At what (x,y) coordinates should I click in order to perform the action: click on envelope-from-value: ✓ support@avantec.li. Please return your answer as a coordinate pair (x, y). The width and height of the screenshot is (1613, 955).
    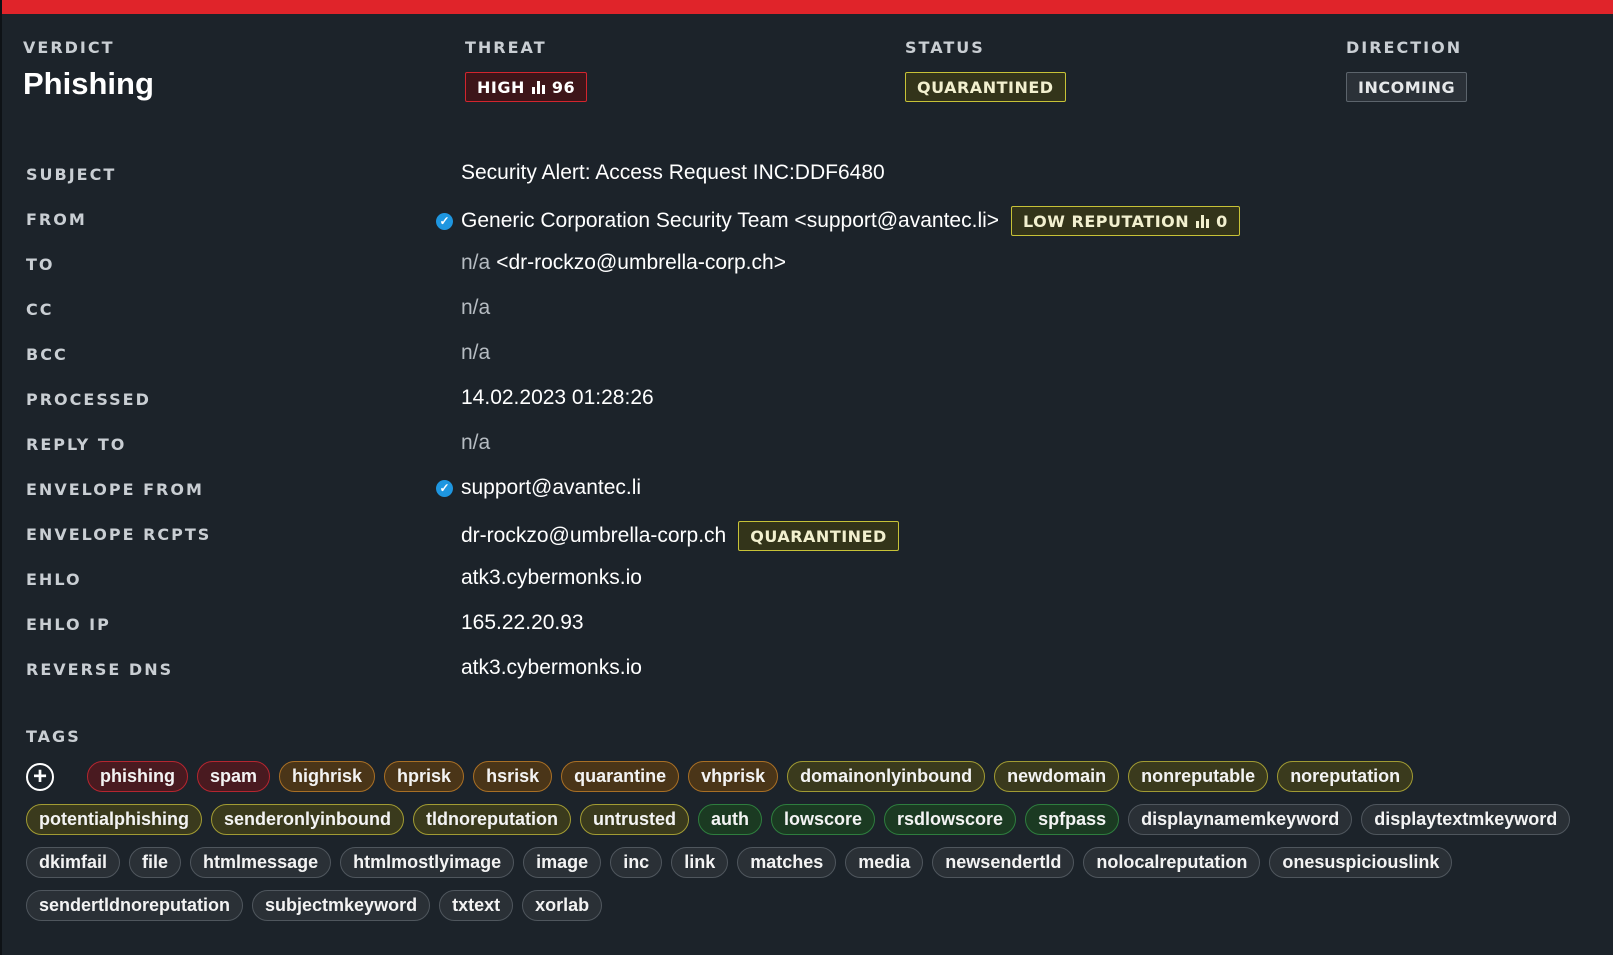
    Looking at the image, I should click on (538, 488).